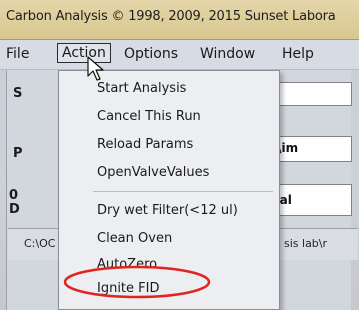 The width and height of the screenshot is (359, 310). I want to click on status-path: C:\OC, so click(40, 243).